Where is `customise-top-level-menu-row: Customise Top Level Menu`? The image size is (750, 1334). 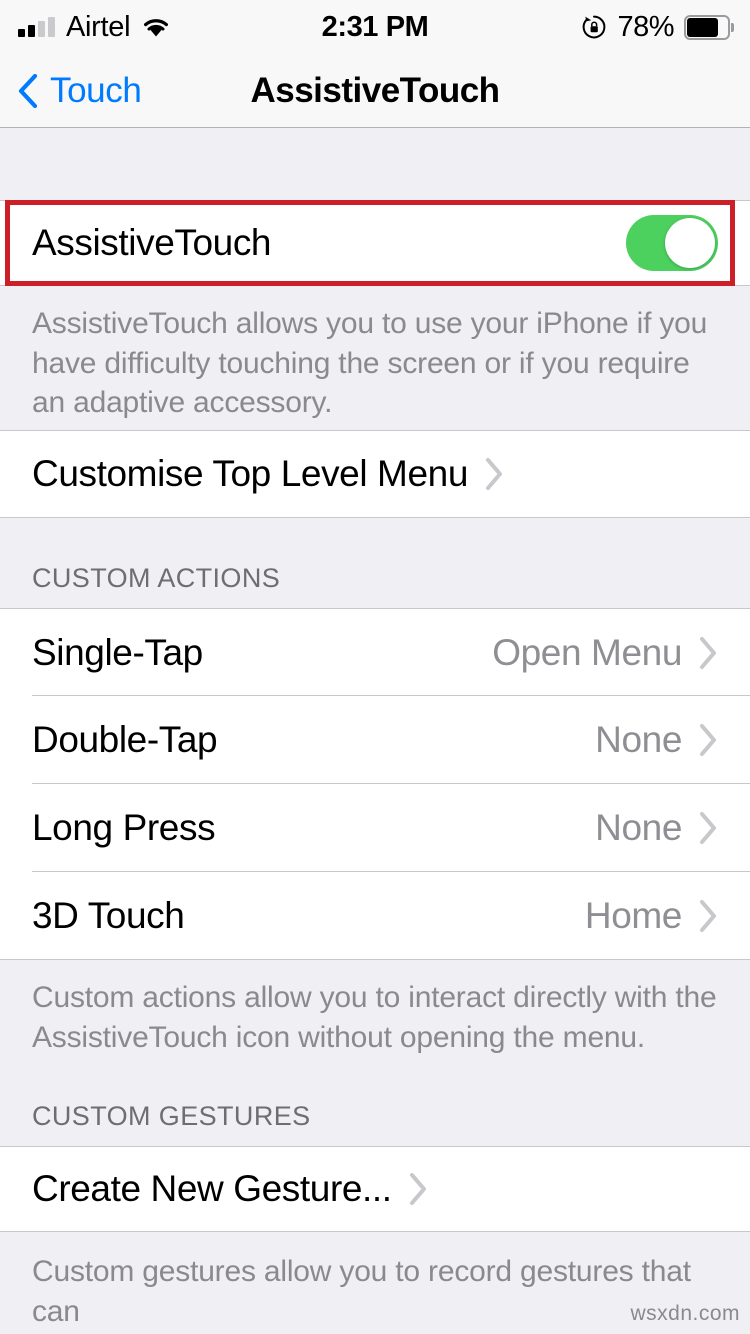
customise-top-level-menu-row: Customise Top Level Menu is located at coordinates (375, 474).